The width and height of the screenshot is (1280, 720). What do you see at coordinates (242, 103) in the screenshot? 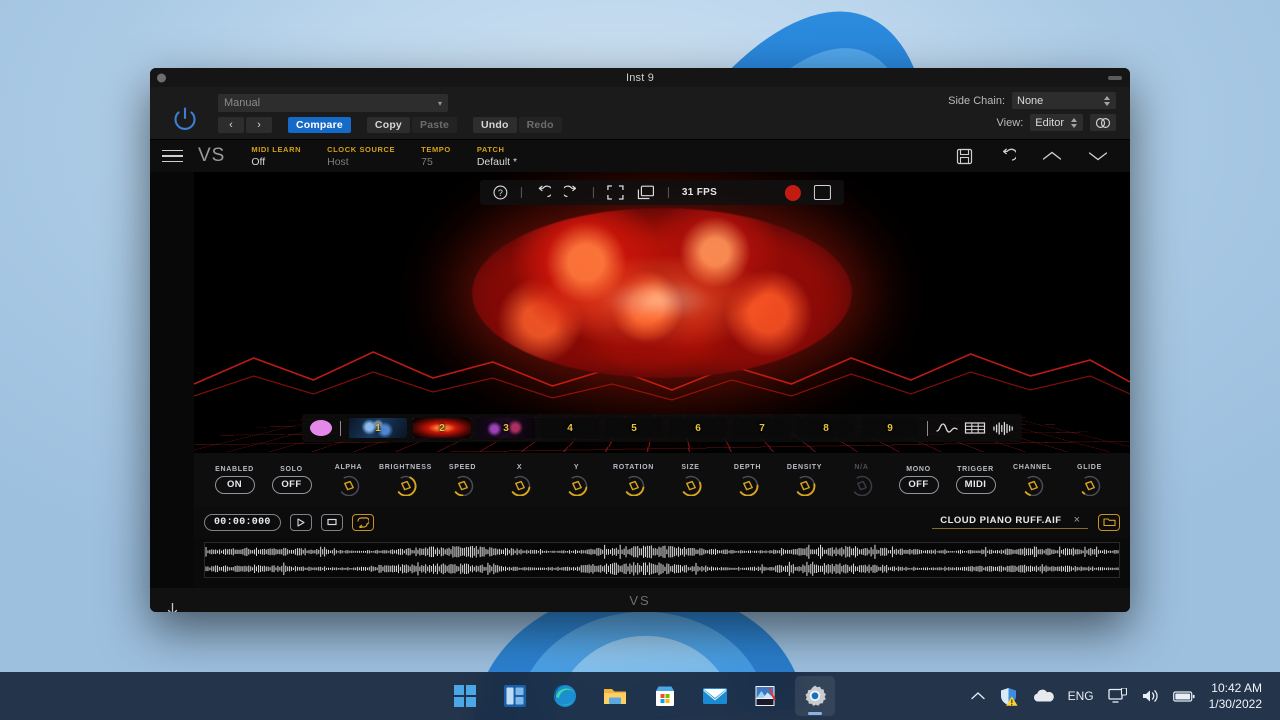
I see `preset-value: Manual` at bounding box center [242, 103].